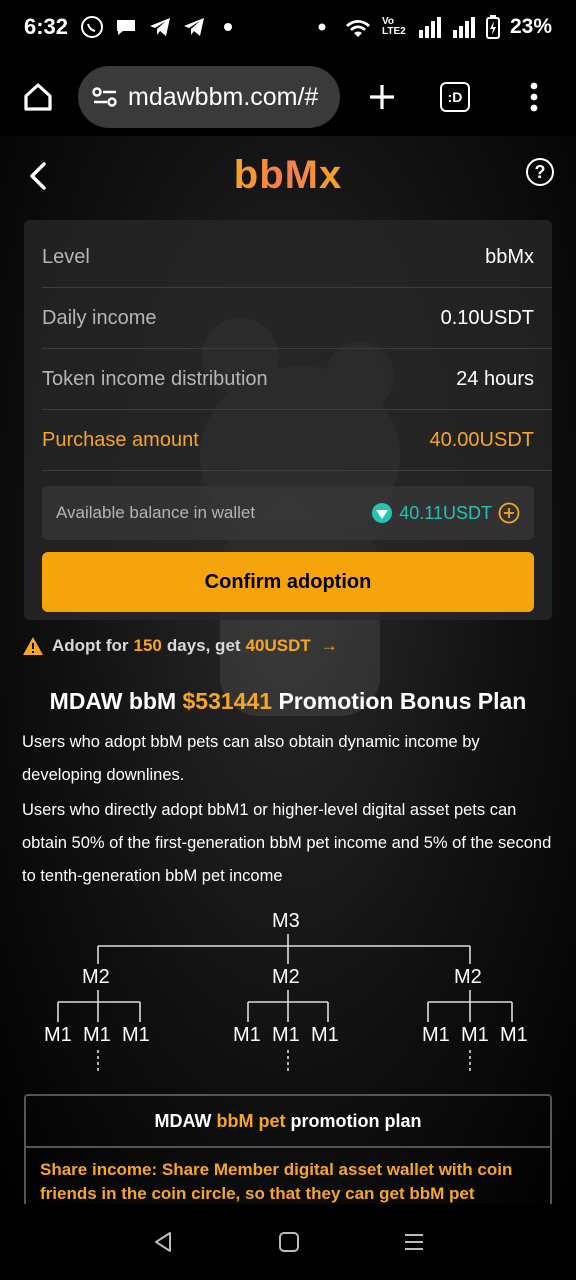 Image resolution: width=576 pixels, height=1280 pixels. I want to click on chat-bubble-icon, so click(126, 27).